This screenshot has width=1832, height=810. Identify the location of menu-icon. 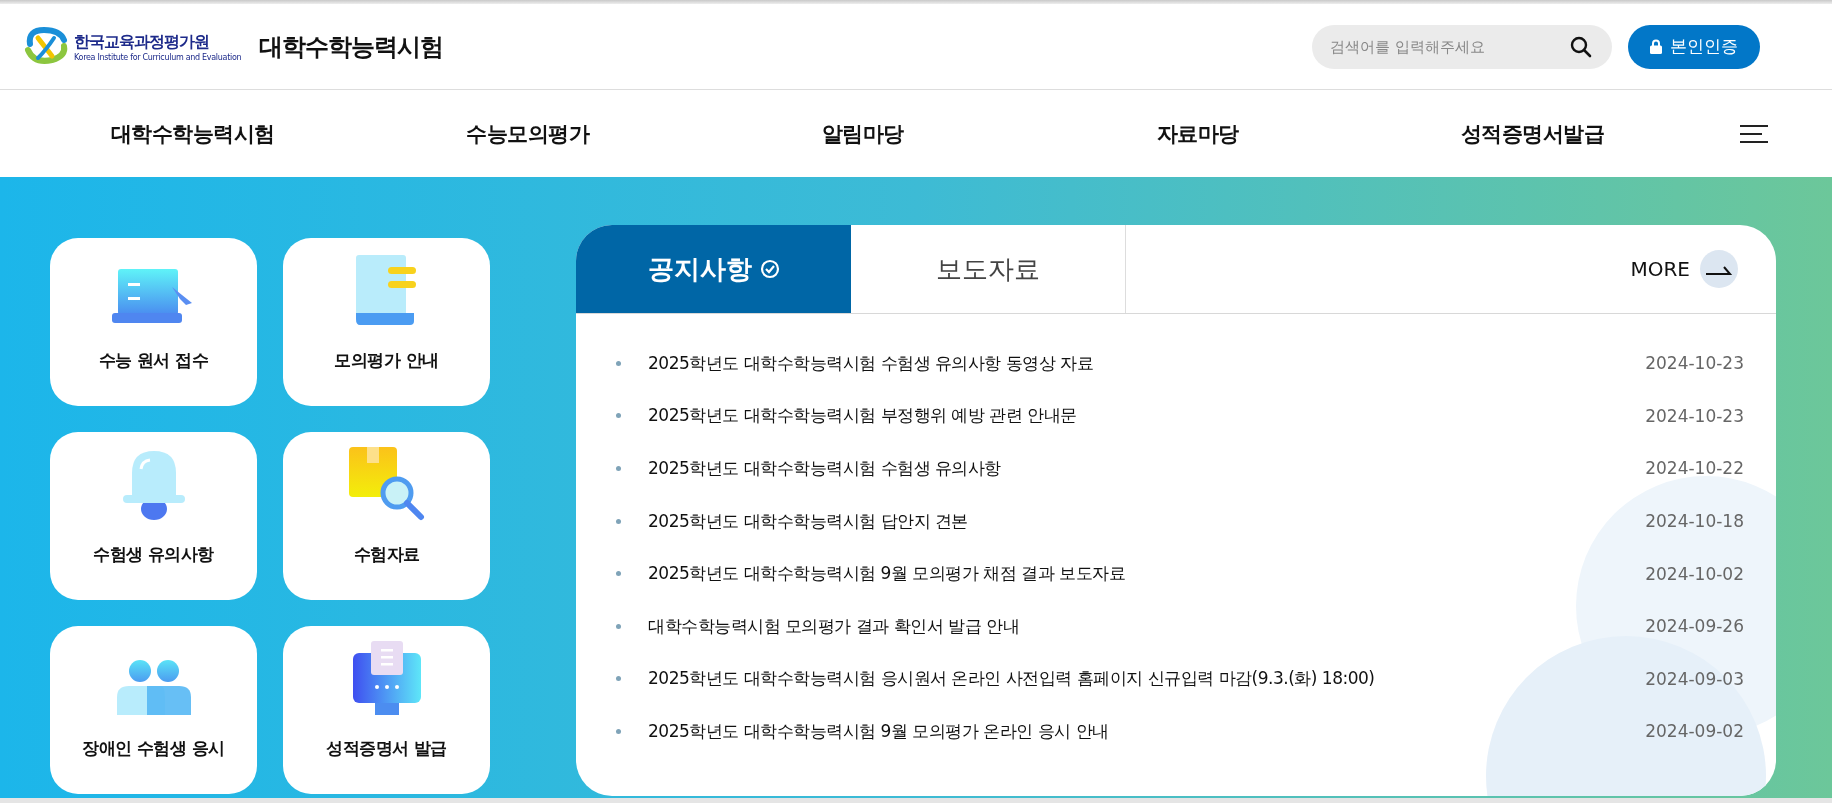
(1754, 133).